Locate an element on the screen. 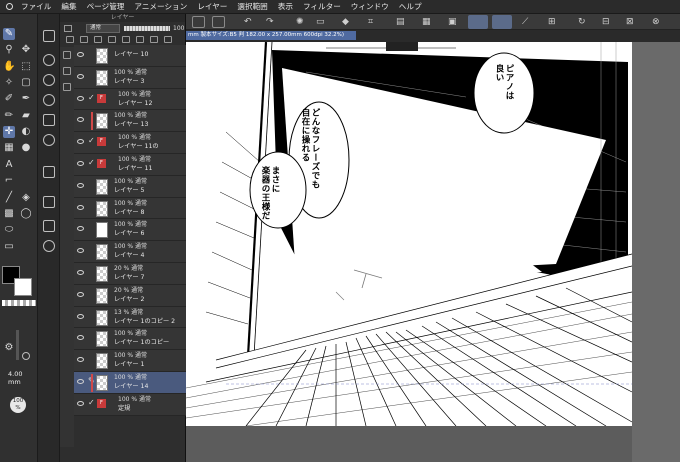 This screenshot has width=680, height=462. layer-row: 20 % 通常 レイヤー 7 is located at coordinates (130, 273).